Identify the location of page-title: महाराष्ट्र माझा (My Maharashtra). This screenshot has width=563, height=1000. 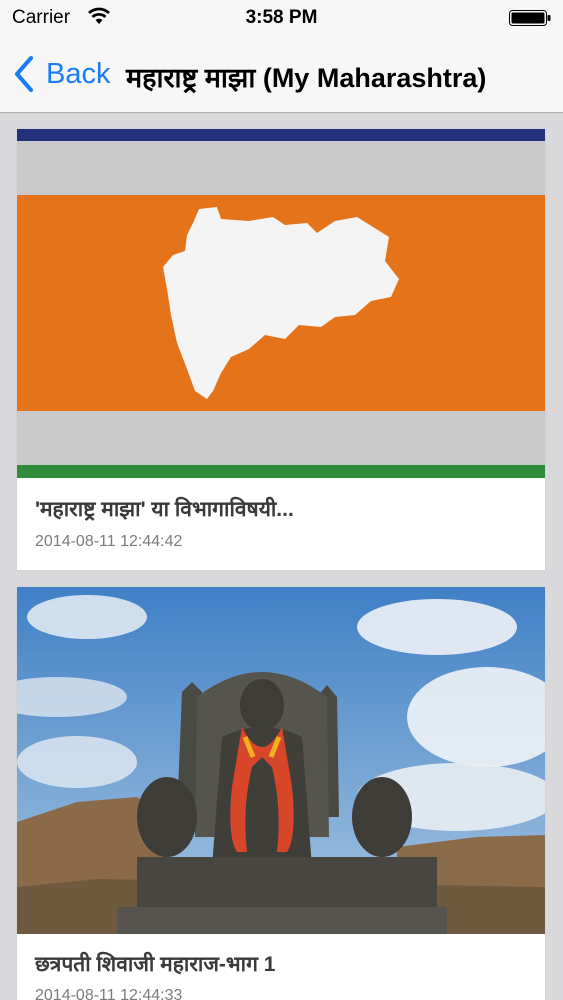
(306, 78).